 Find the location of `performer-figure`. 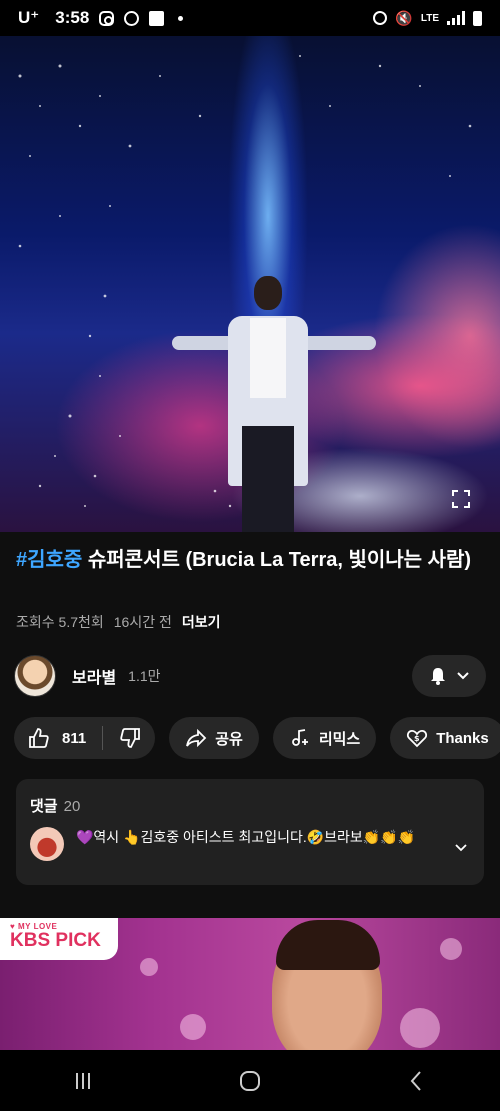

performer-figure is located at coordinates (268, 404).